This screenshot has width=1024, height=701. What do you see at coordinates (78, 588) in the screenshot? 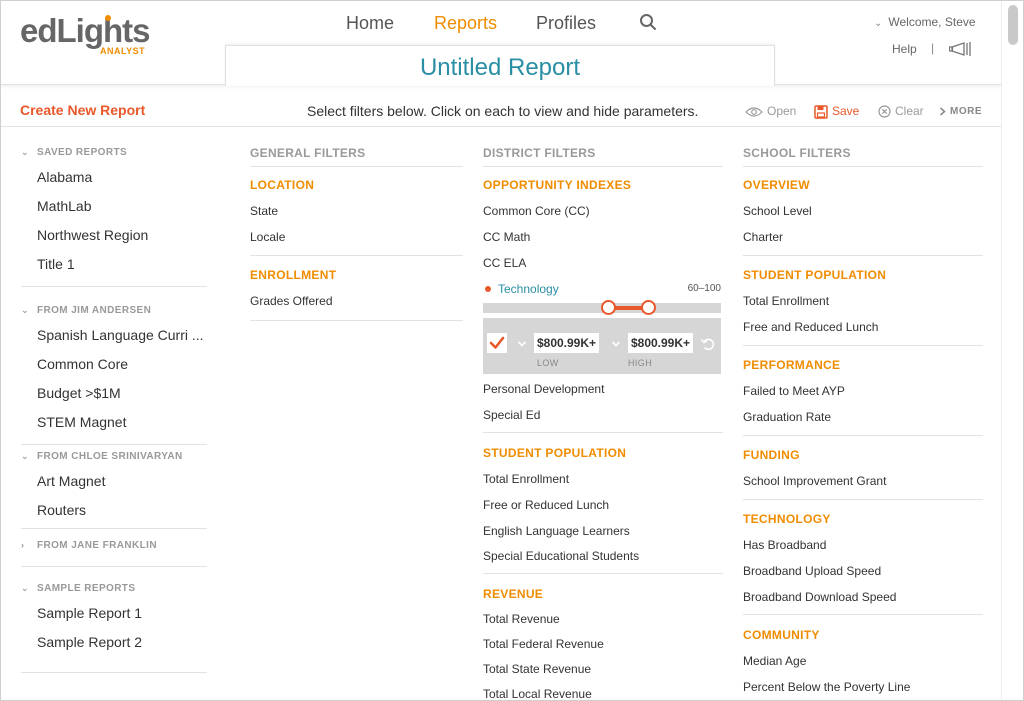
I see `section-sample-reports: ⌄ SAMPLE REPORTS` at bounding box center [78, 588].